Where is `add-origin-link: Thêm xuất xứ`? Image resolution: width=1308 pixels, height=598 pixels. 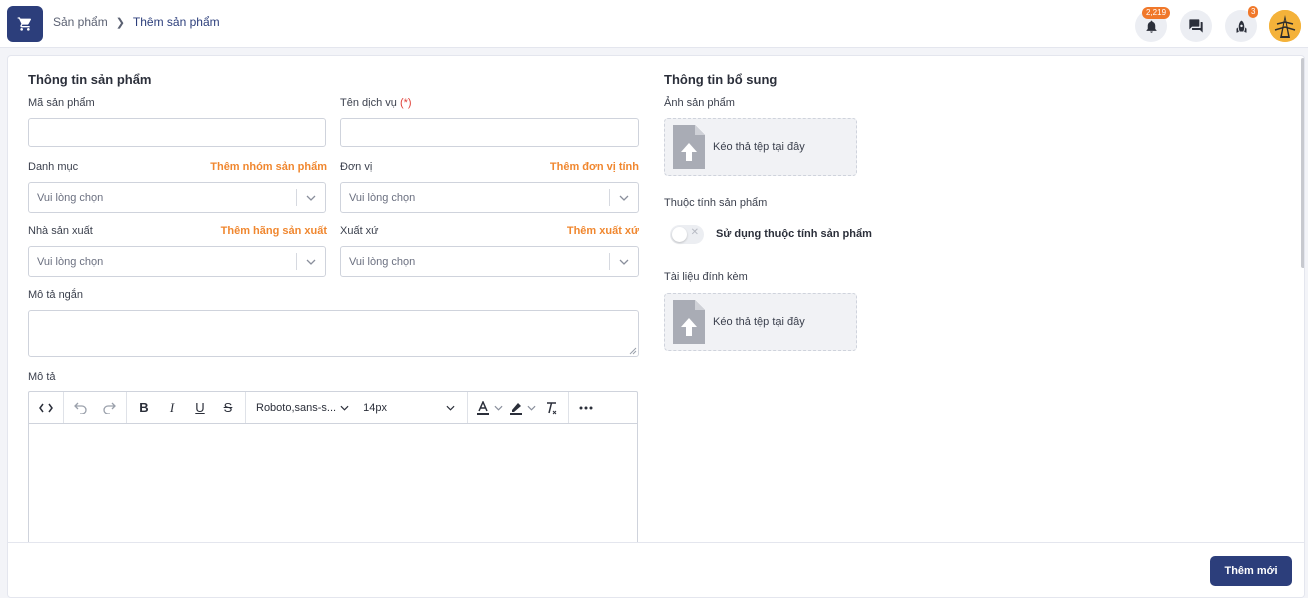
add-origin-link: Thêm xuất xứ is located at coordinates (563, 231).